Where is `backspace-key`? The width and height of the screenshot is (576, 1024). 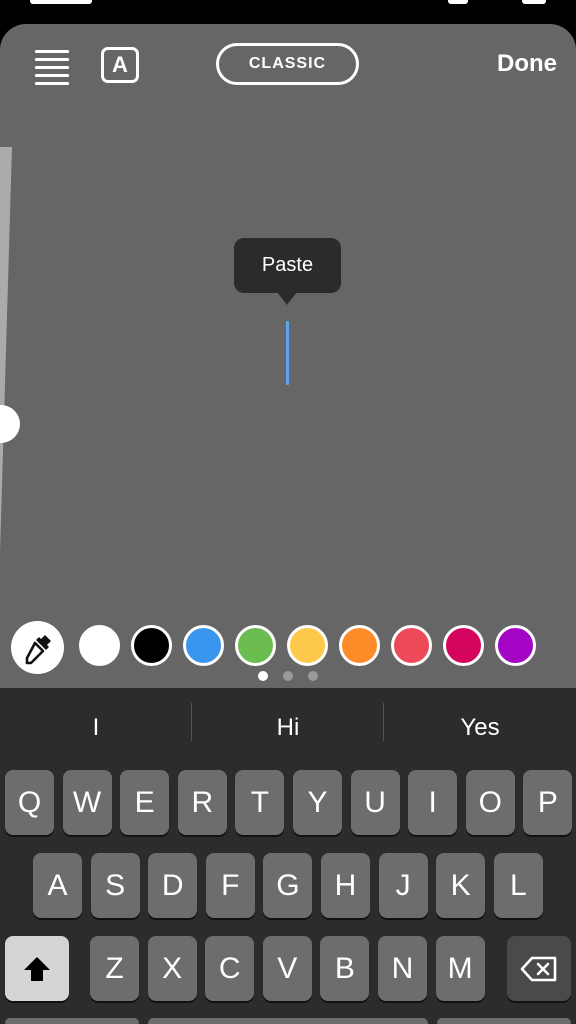 backspace-key is located at coordinates (539, 968).